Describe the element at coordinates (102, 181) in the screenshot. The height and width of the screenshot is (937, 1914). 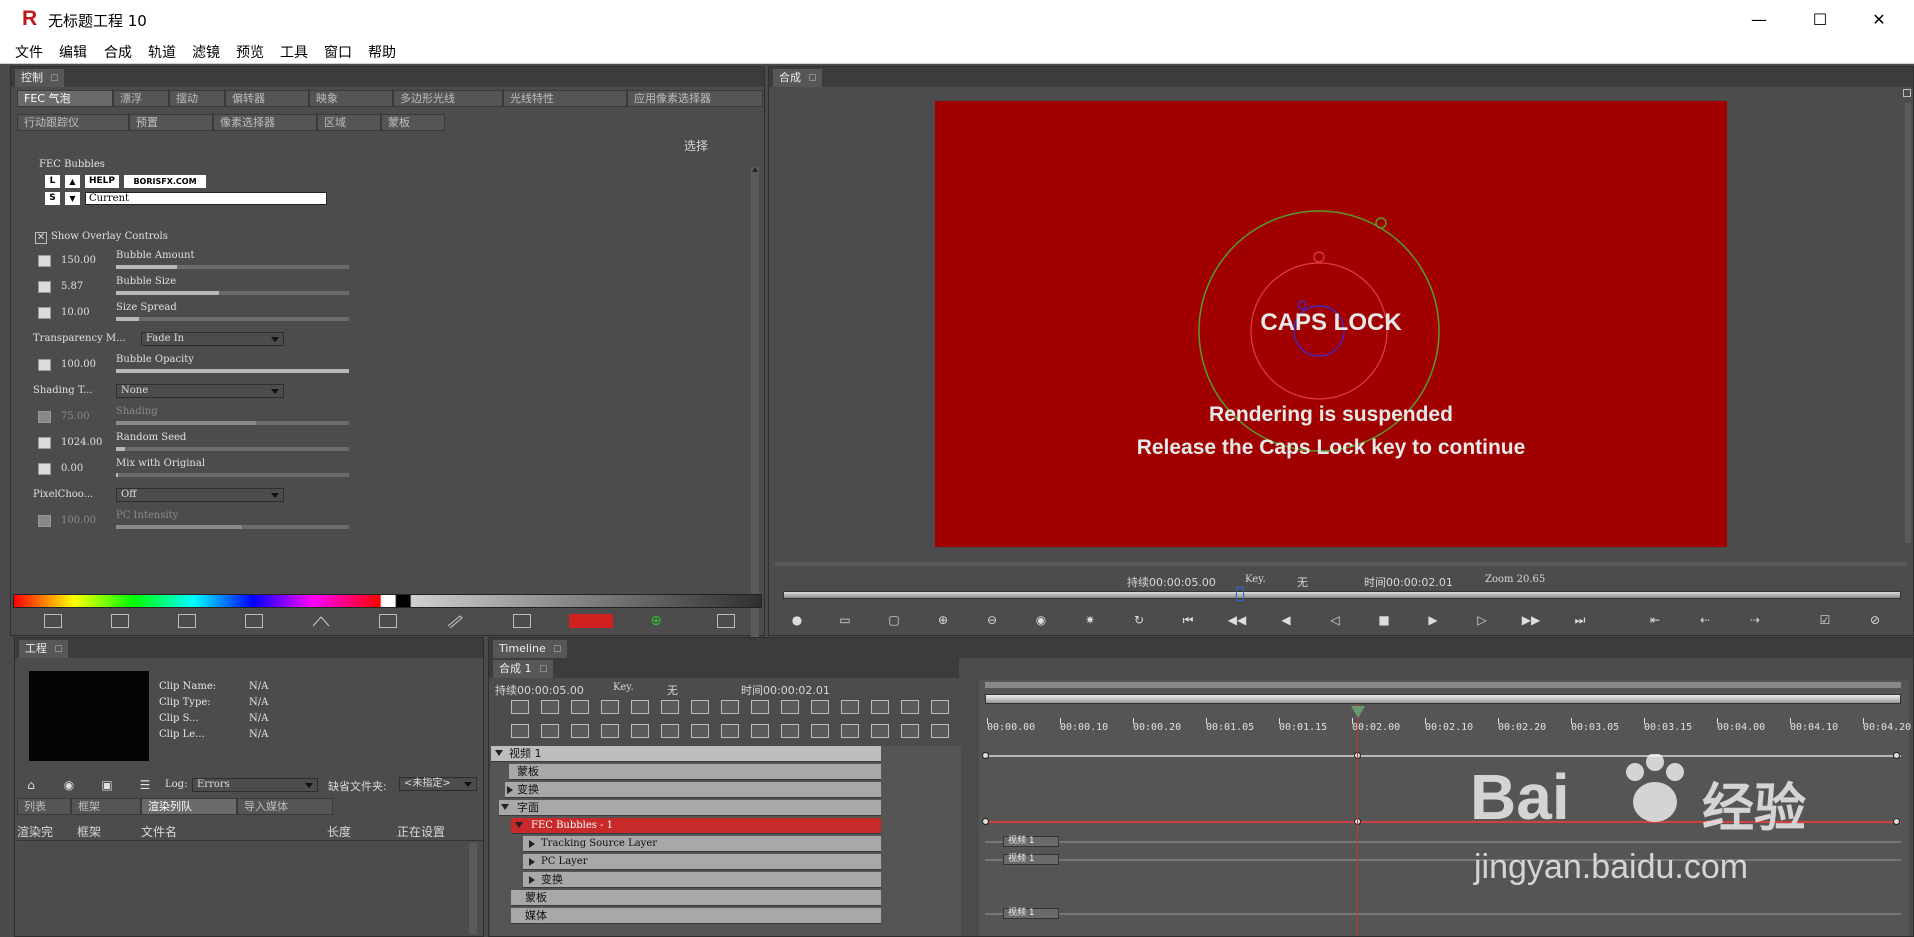
I see `help-button: HELP` at that location.